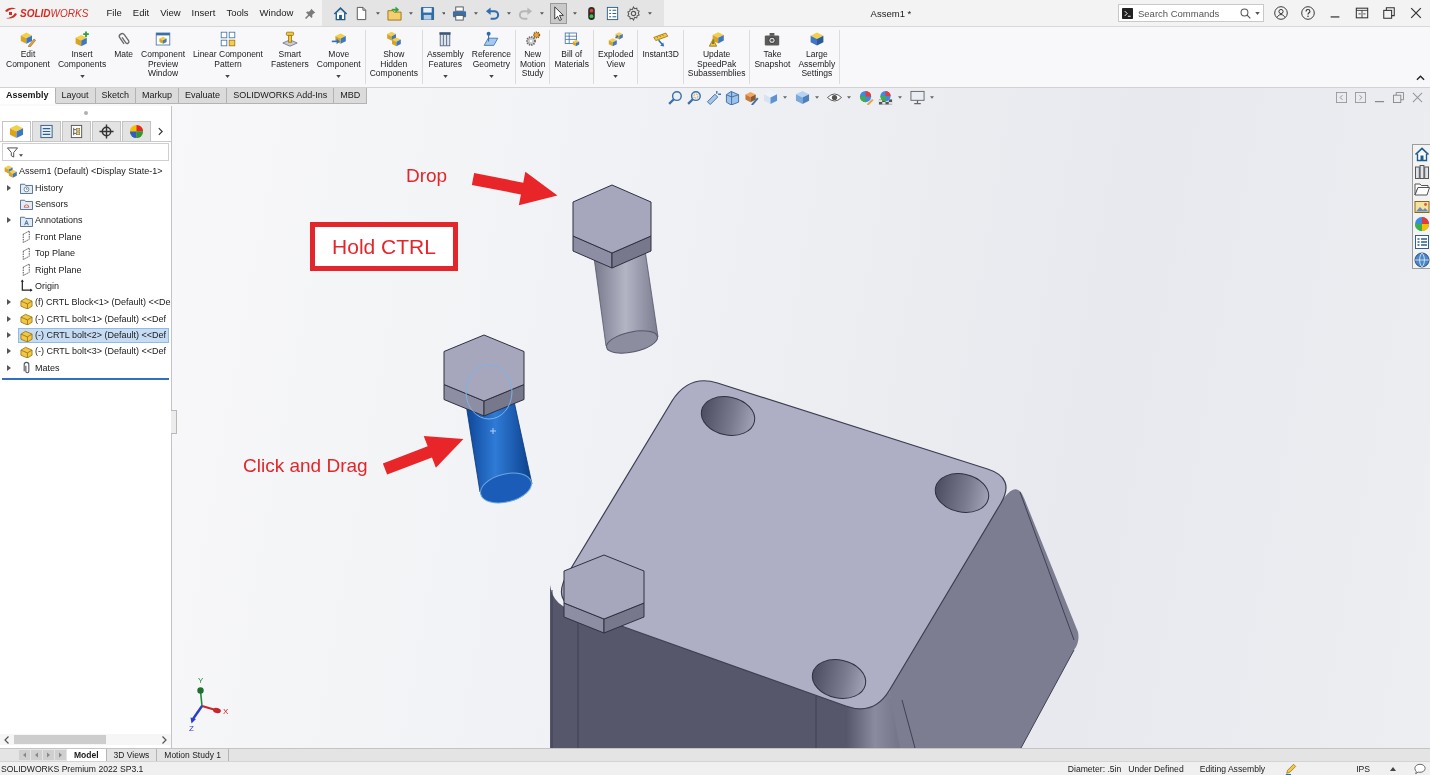 This screenshot has height=775, width=1430. I want to click on tab: Markup, so click(158, 96).